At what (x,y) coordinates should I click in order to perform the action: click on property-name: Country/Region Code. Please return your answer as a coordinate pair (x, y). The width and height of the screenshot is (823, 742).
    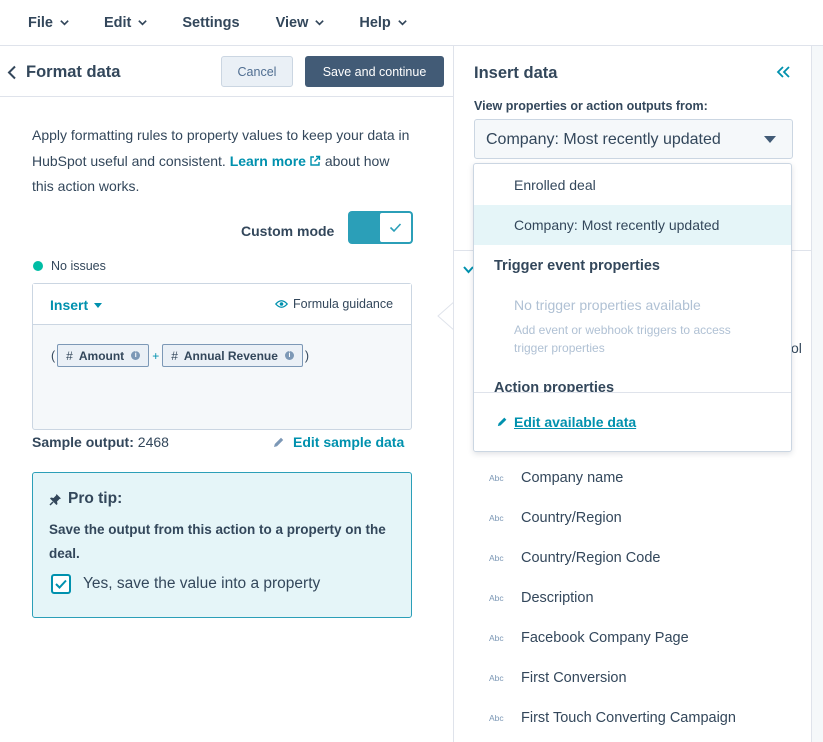
    Looking at the image, I should click on (591, 558).